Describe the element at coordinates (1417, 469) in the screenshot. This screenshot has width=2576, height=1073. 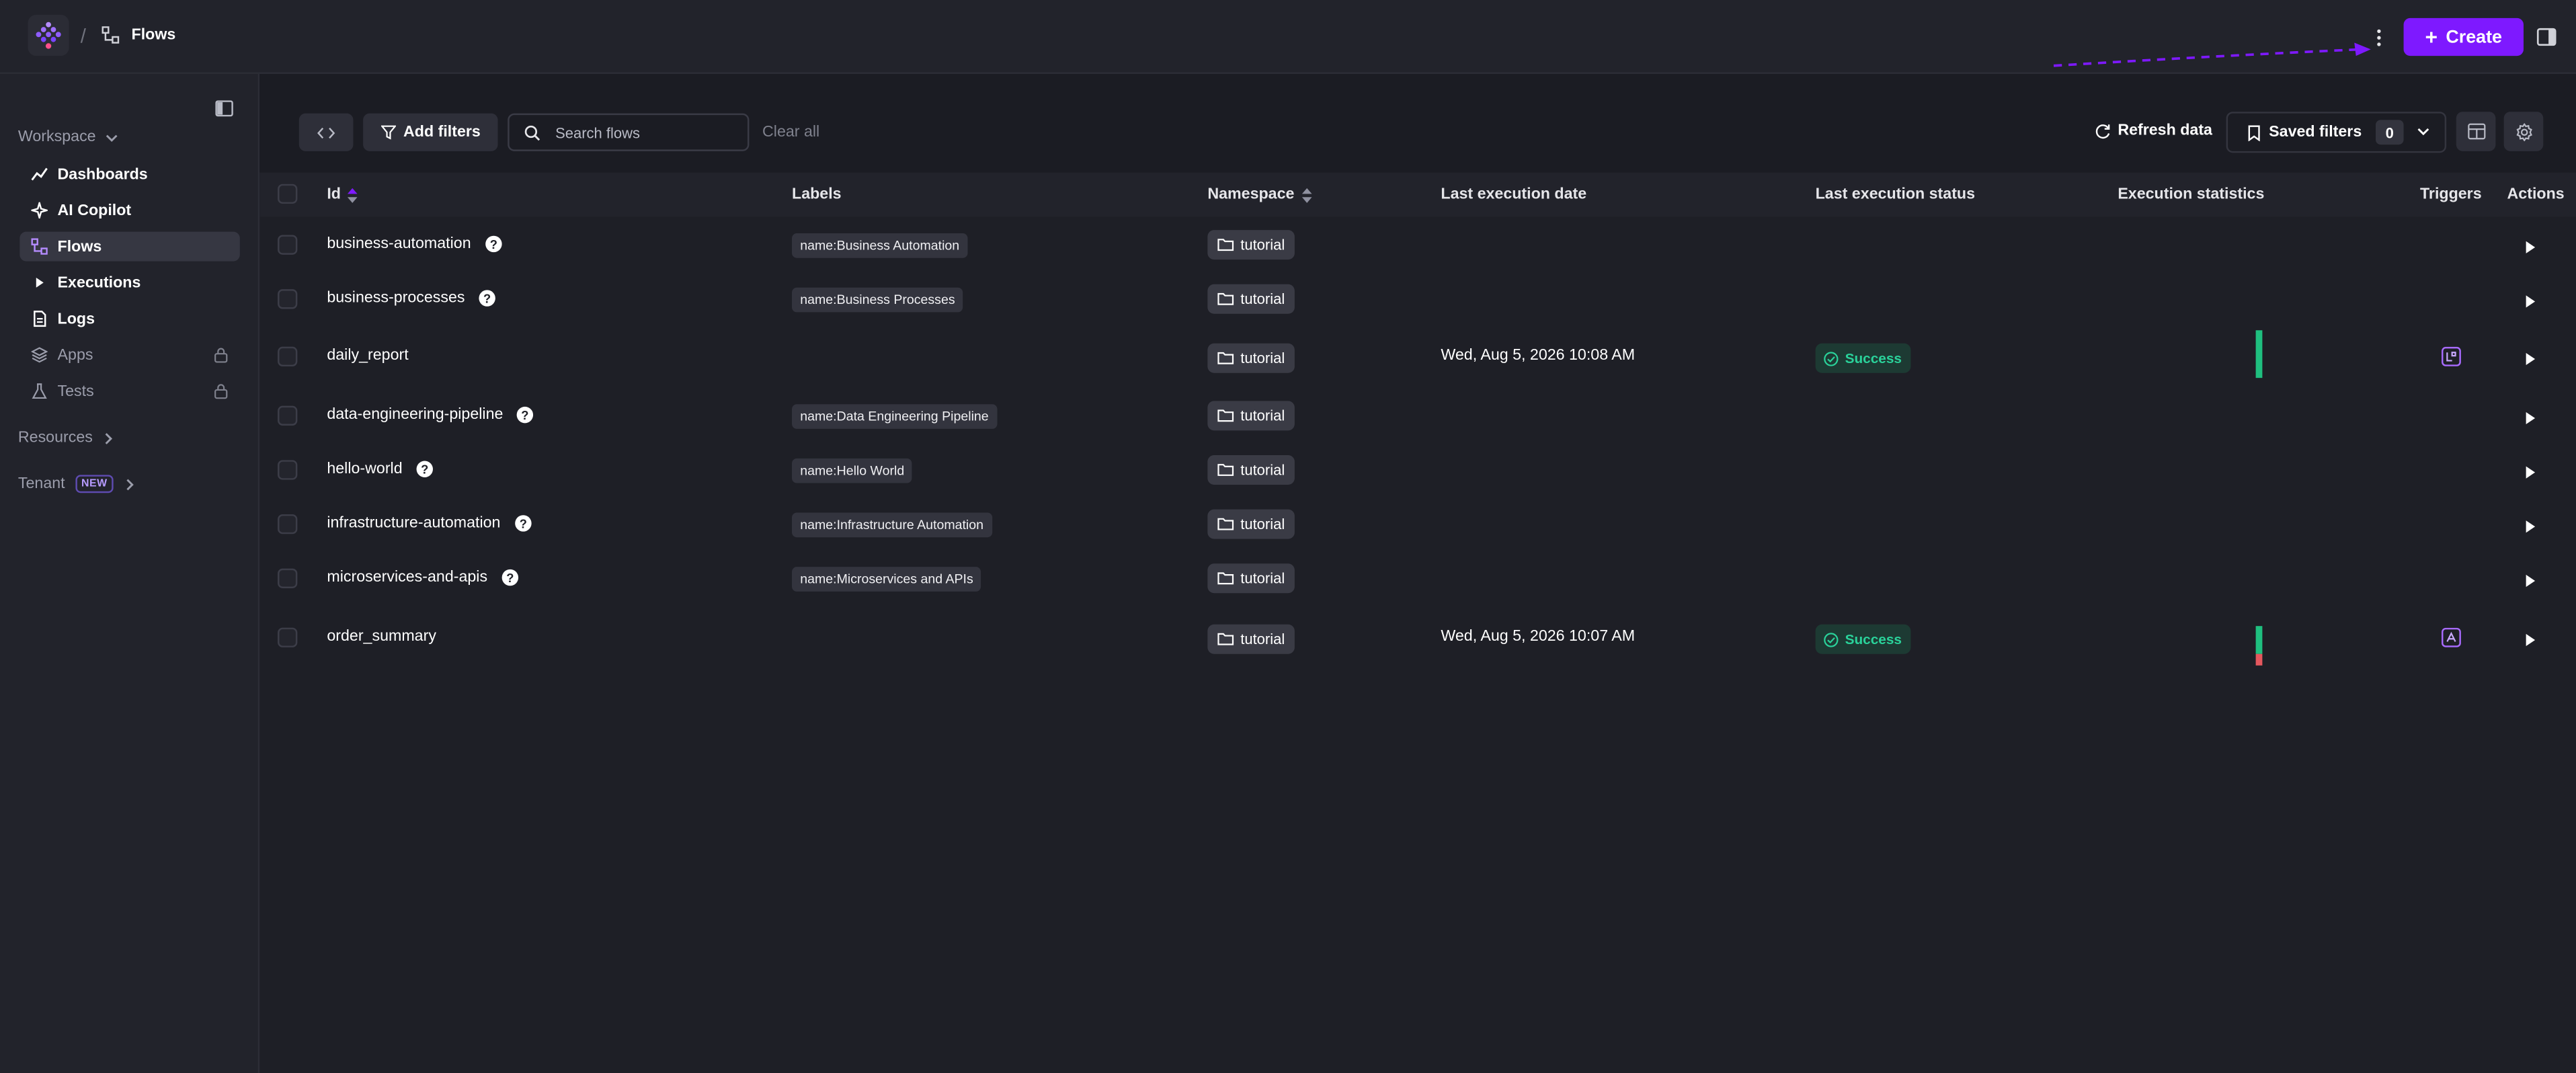
I see `table-row: hello-world ? name:Hello World tutorial` at that location.